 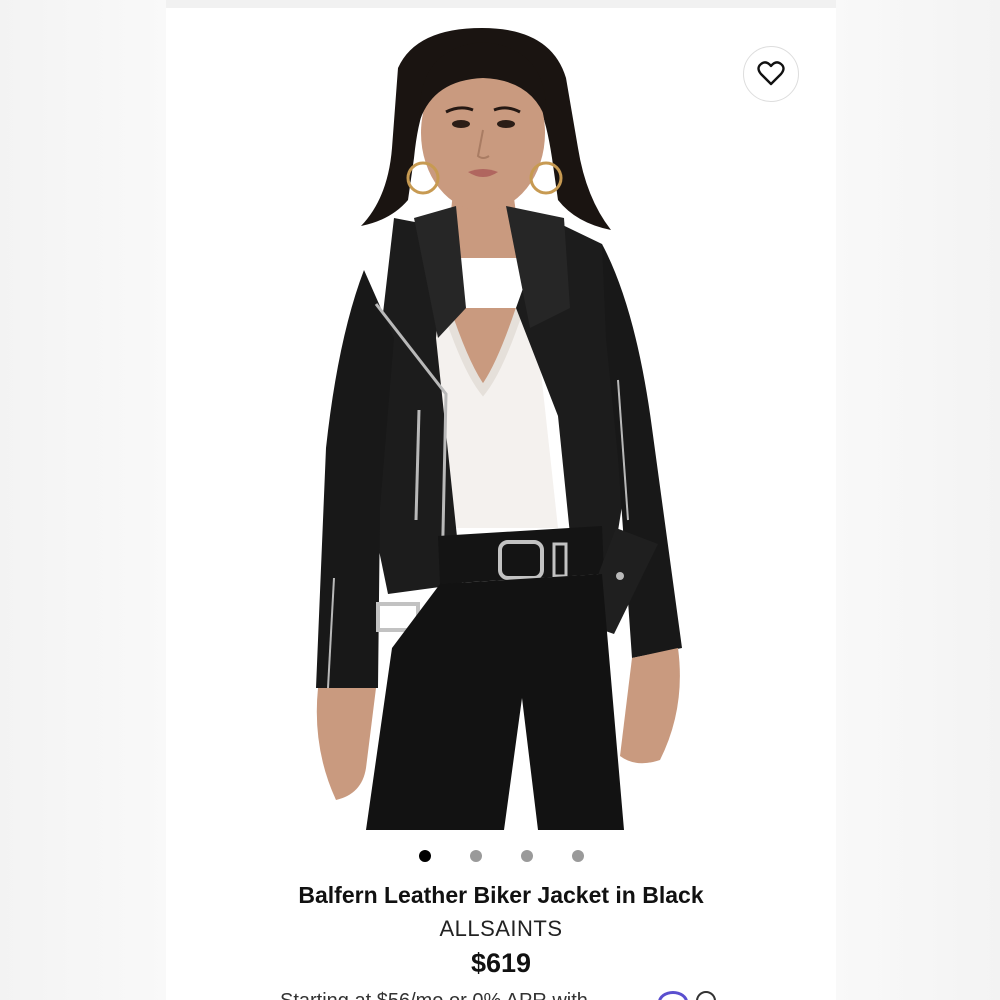 I want to click on financing-text: Starting at $56/mo or 0% APR with, so click(x=434, y=995).